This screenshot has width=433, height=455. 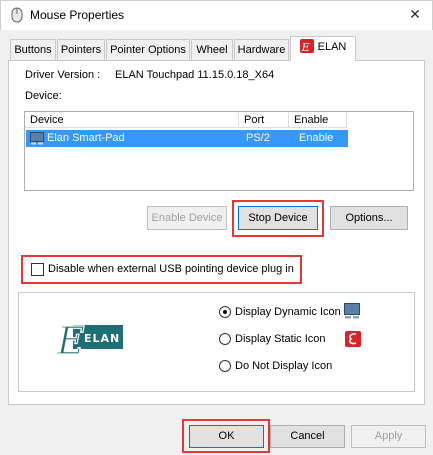 What do you see at coordinates (306, 46) in the screenshot?
I see `elan-icon: E` at bounding box center [306, 46].